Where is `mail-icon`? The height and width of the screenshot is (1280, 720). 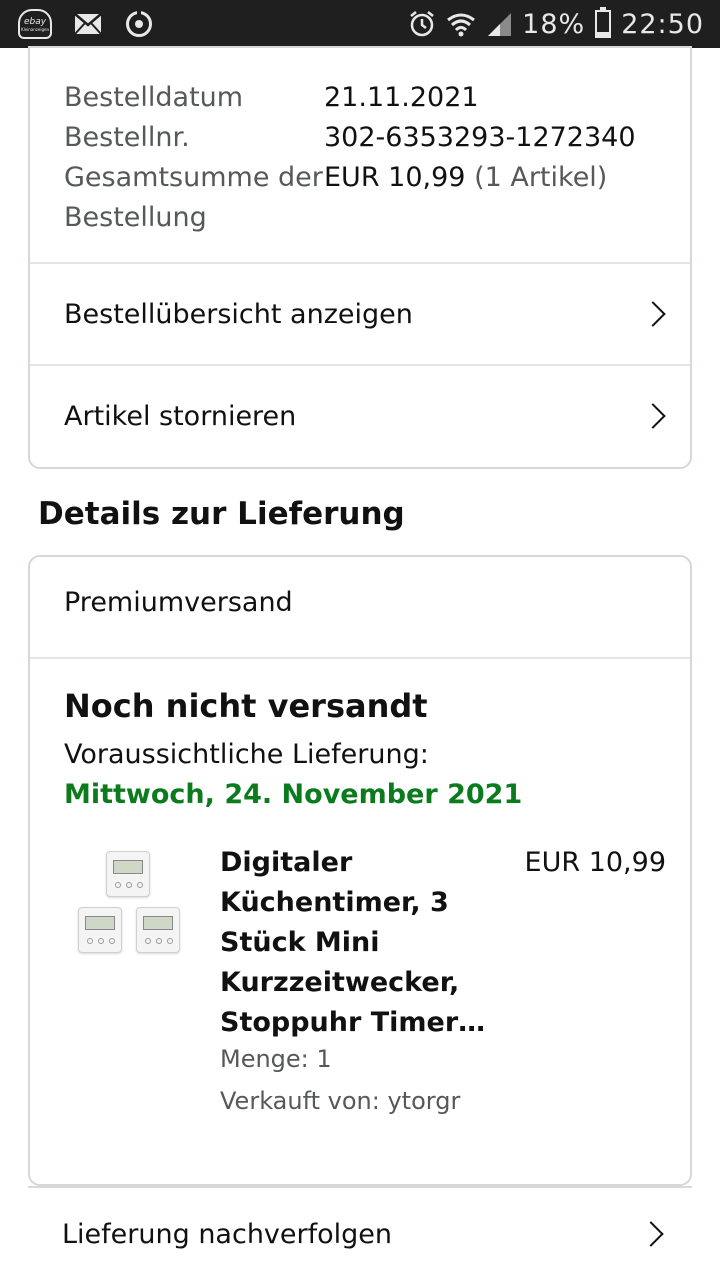
mail-icon is located at coordinates (88, 24).